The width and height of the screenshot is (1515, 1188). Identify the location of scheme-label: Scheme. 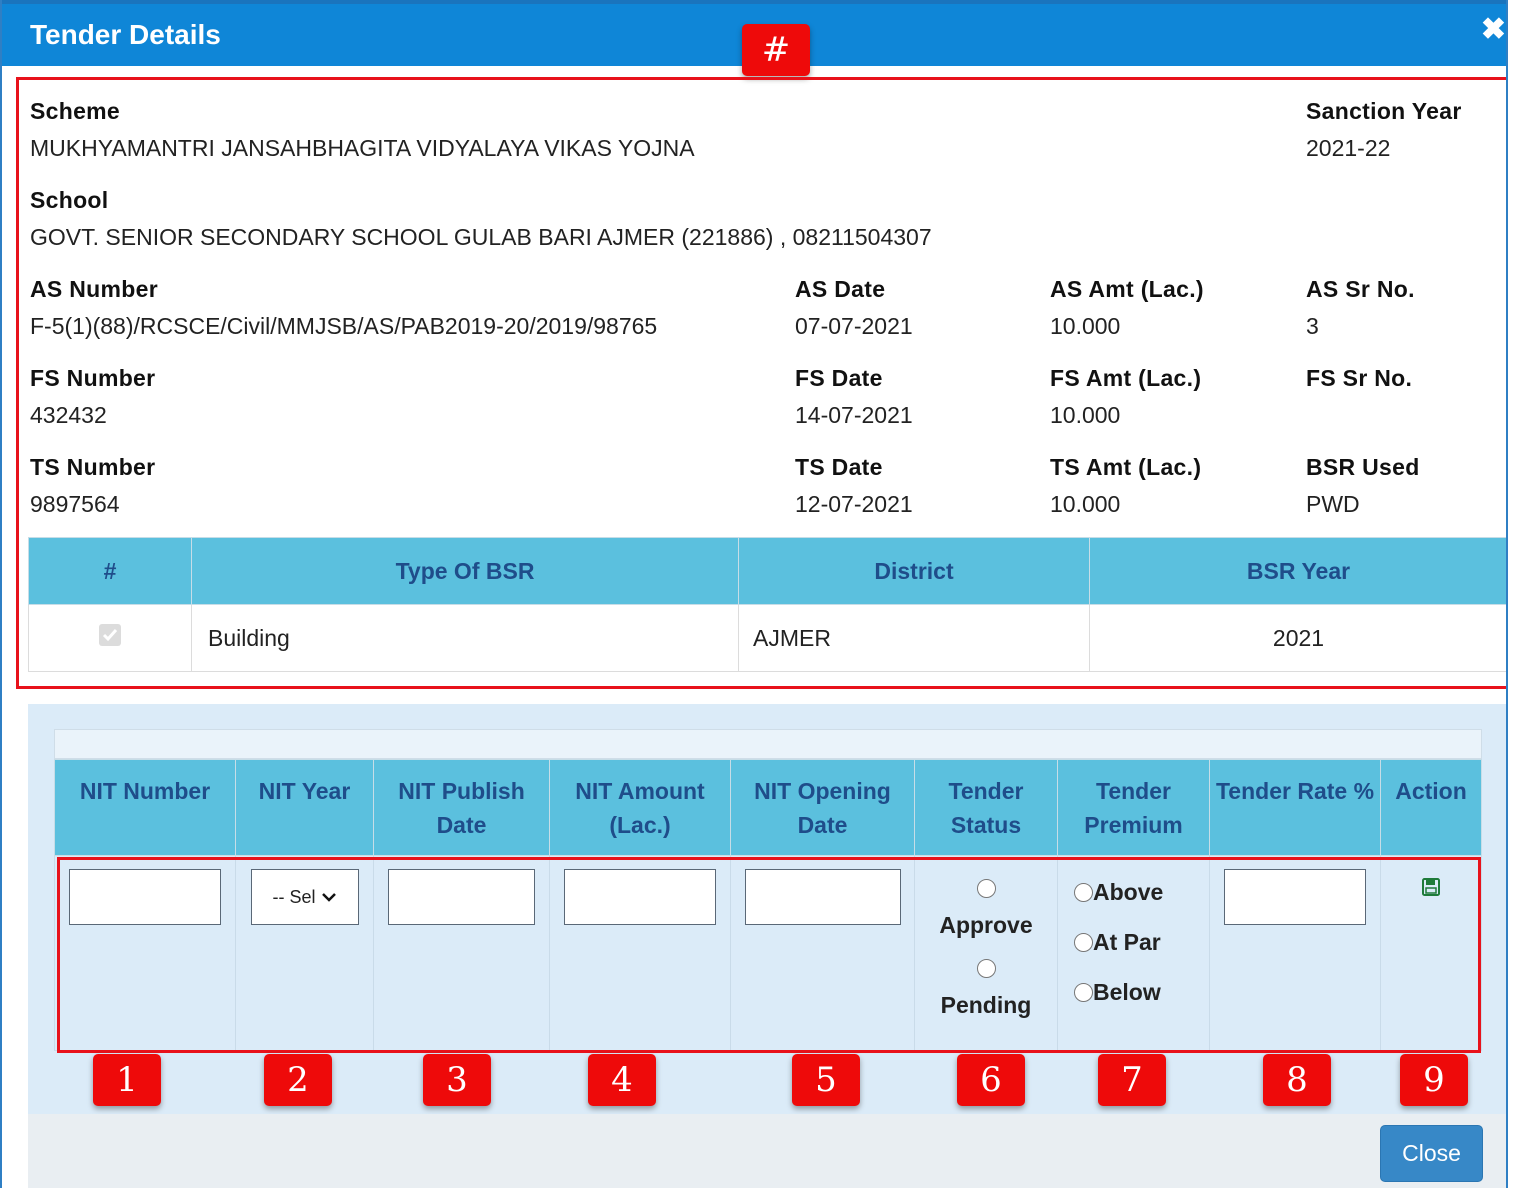
(75, 111).